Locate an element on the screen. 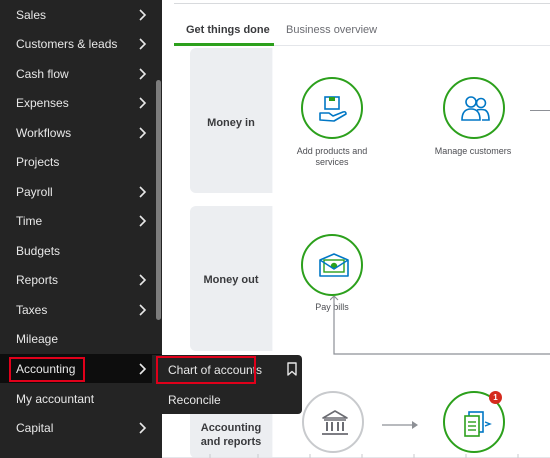  sidebar-item-label: Budgets is located at coordinates (38, 250).